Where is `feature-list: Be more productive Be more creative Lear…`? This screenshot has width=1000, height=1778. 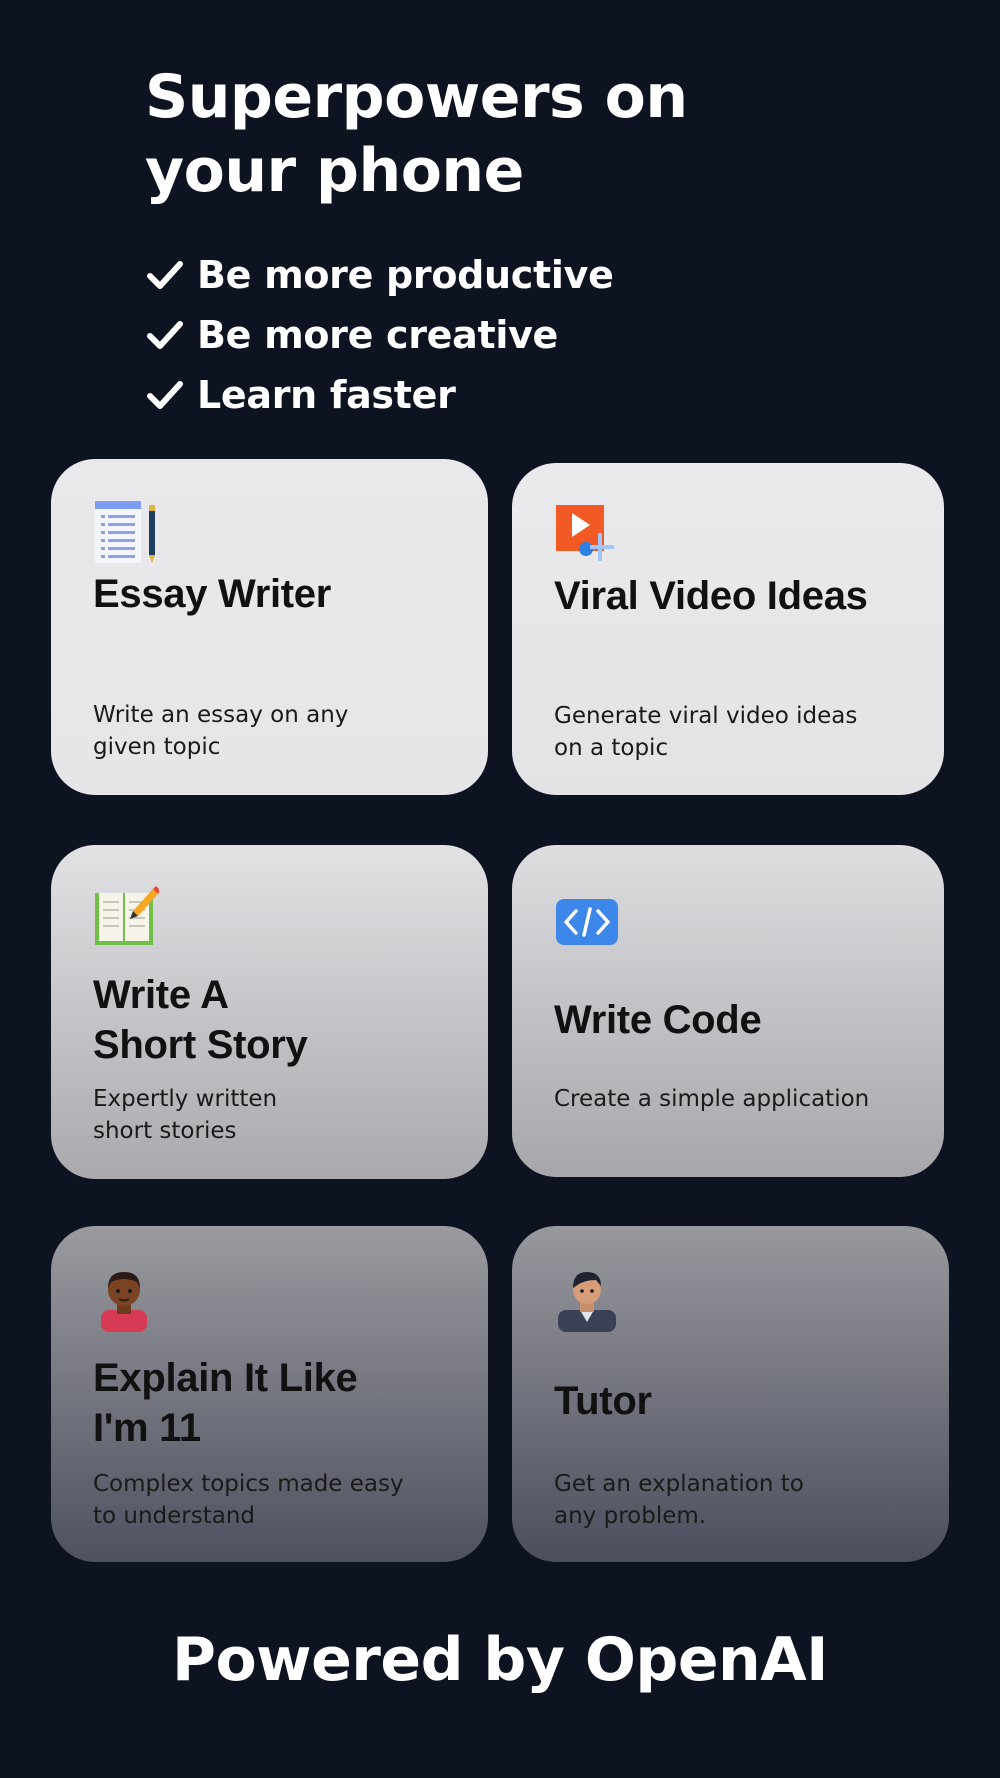
feature-list: Be more productive Be more creative Lear… is located at coordinates (379, 335).